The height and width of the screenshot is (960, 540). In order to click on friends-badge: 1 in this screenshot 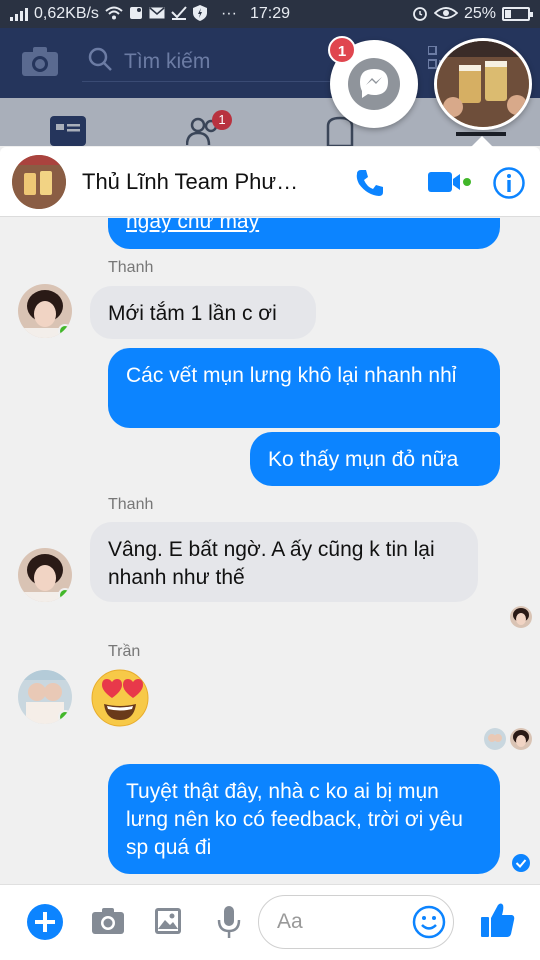, I will do `click(222, 120)`.